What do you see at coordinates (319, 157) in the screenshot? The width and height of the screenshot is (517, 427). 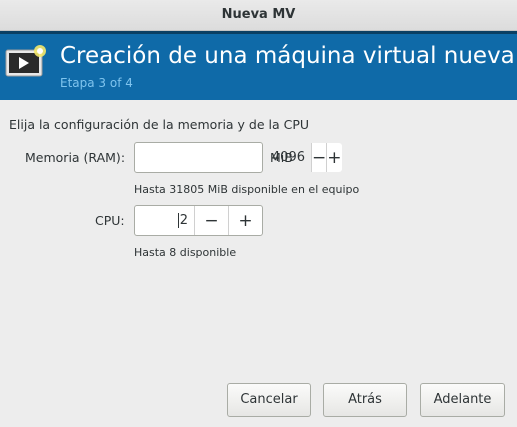 I see `memory-decrement-button: −` at bounding box center [319, 157].